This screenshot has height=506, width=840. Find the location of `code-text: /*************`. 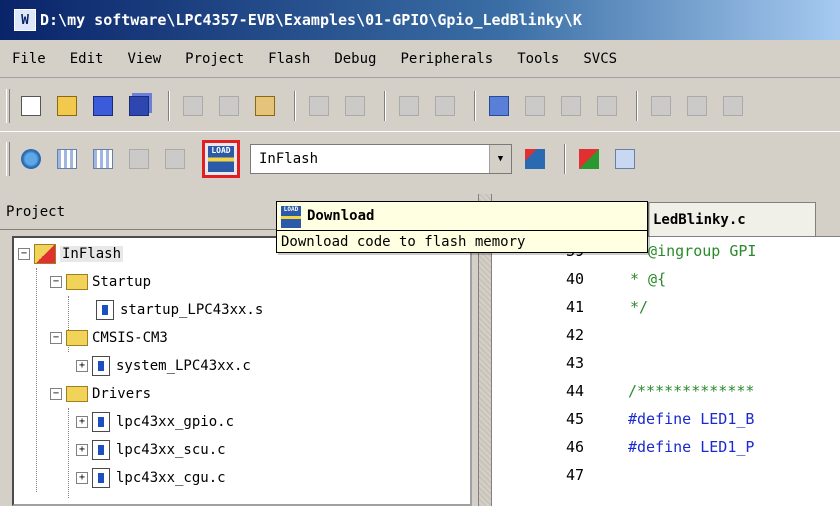

code-text: /************* is located at coordinates (691, 391).